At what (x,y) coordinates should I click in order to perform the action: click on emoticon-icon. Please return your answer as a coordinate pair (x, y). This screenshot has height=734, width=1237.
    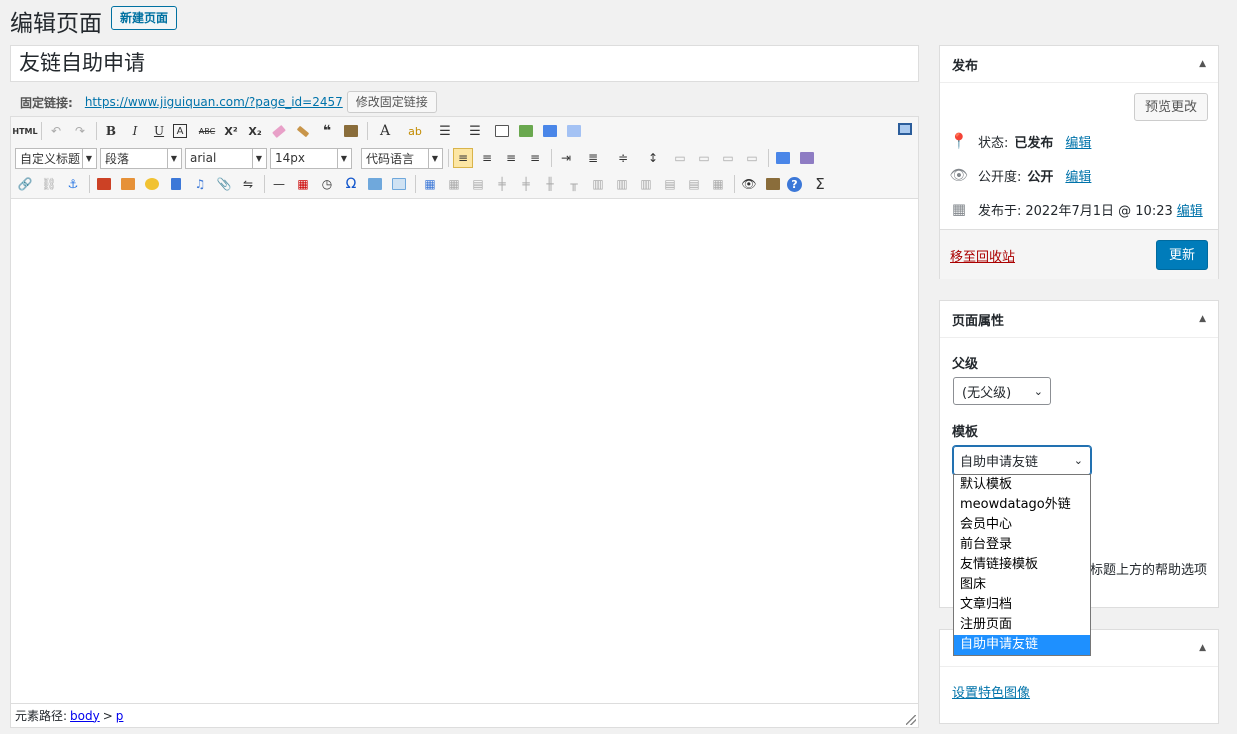
    Looking at the image, I should click on (152, 184).